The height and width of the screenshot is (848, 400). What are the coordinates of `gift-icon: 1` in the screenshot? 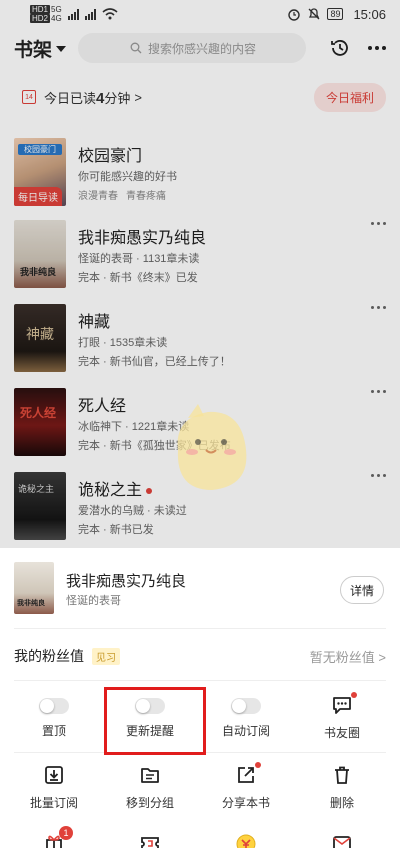 It's located at (58, 837).